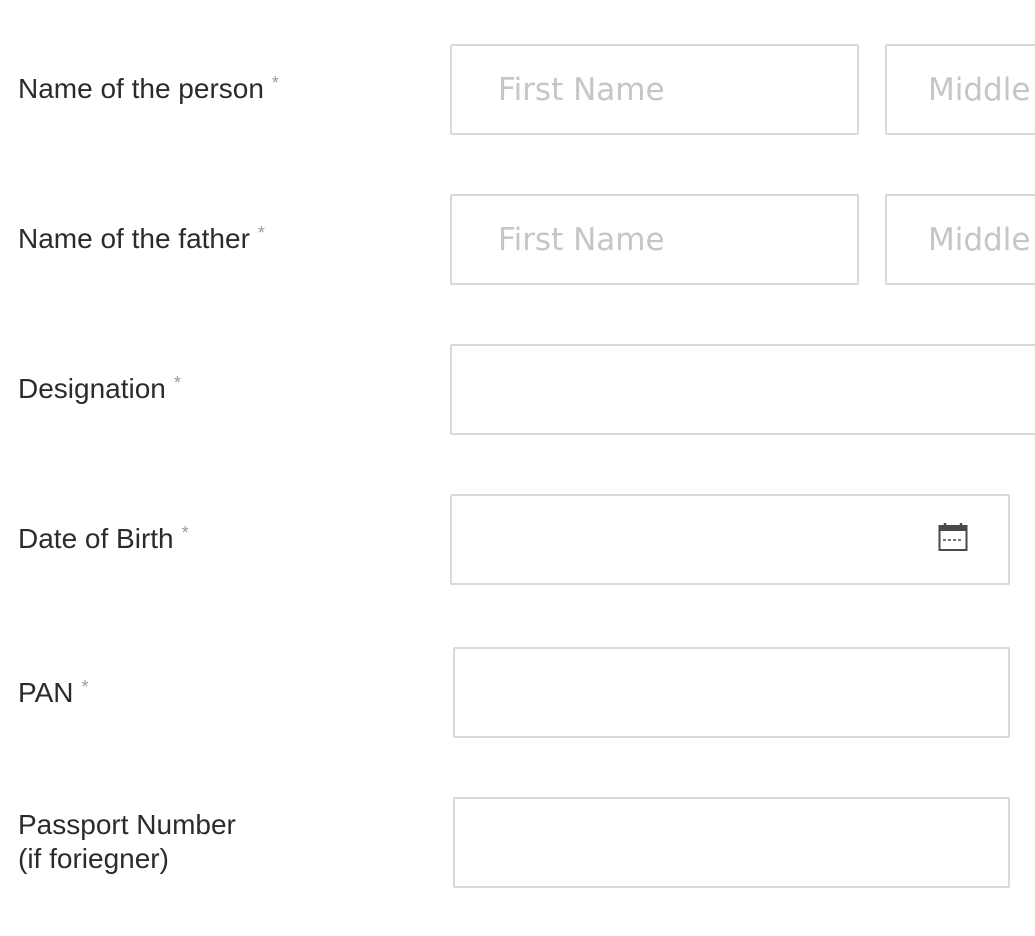 The width and height of the screenshot is (1035, 936). Describe the element at coordinates (127, 824) in the screenshot. I see `passport-label-line1: Passport Number` at that location.